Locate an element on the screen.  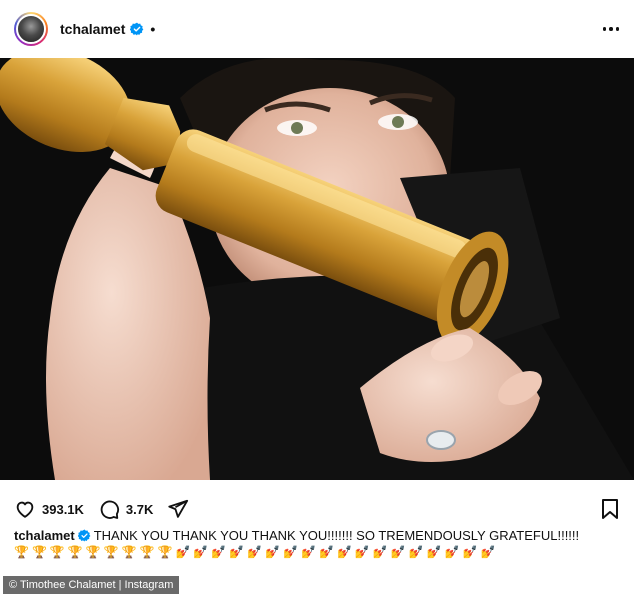
paper-plane-icon is located at coordinates (178, 509).